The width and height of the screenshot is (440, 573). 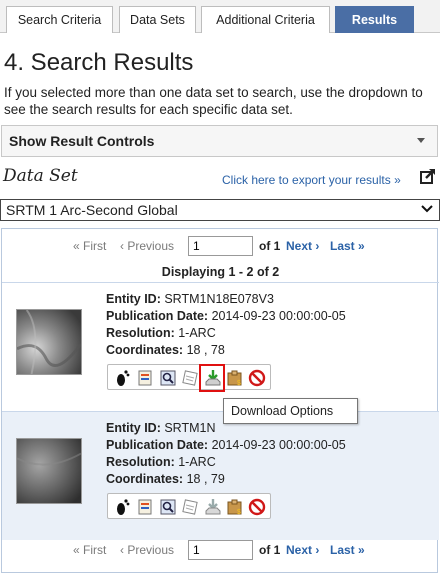 I want to click on tab-additional-criteria: Additional Criteria, so click(x=265, y=19).